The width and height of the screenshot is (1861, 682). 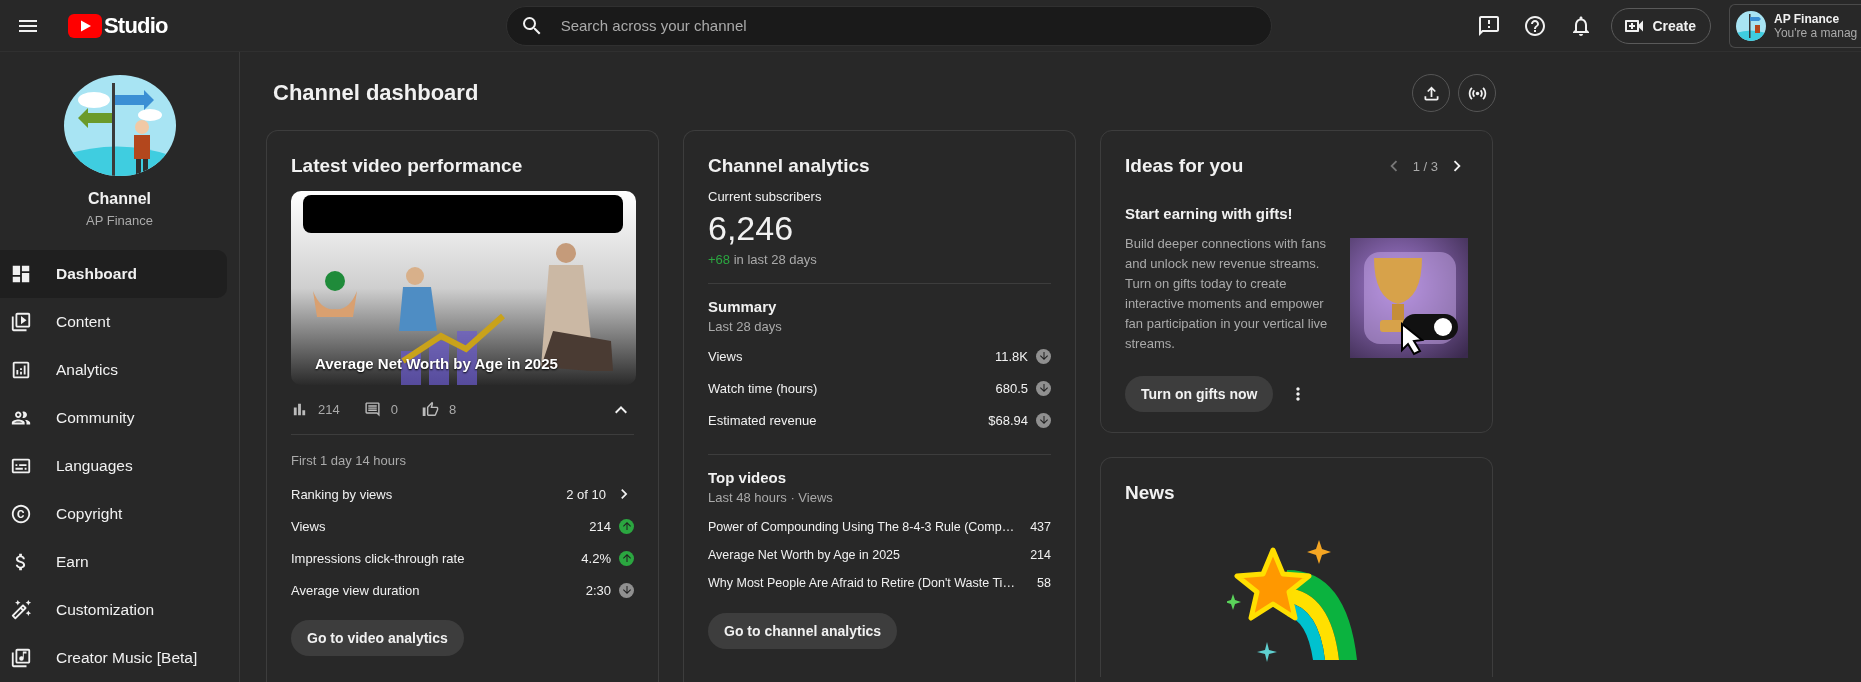 I want to click on copyright-icon, so click(x=21, y=514).